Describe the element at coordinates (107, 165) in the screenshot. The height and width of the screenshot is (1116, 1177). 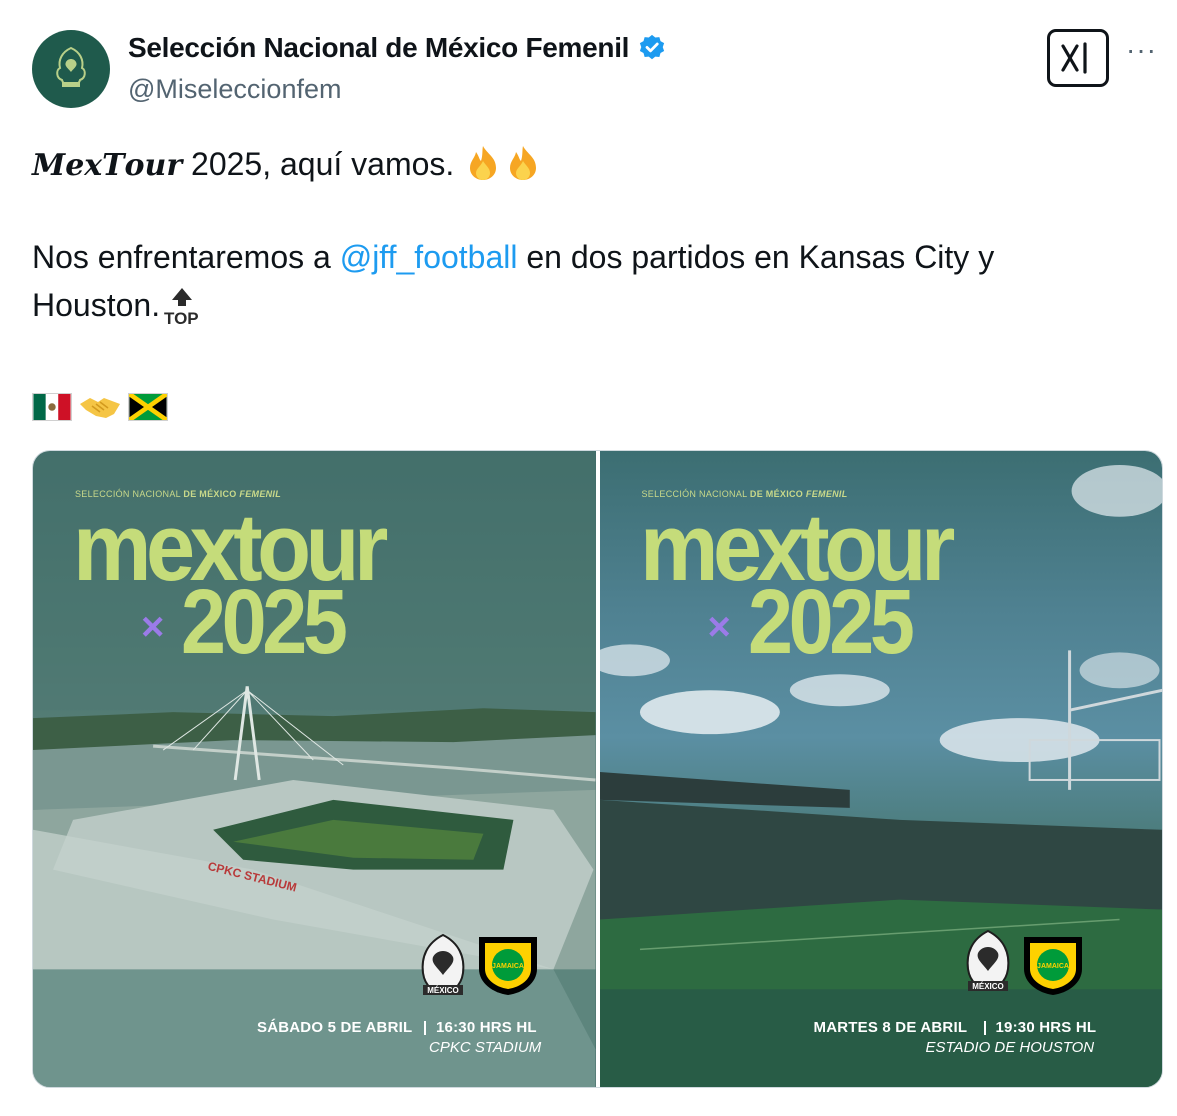
I see `tweet-fancy-text: 𝑴𝒆𝒙𝑻𝒐𝒖𝒓` at that location.